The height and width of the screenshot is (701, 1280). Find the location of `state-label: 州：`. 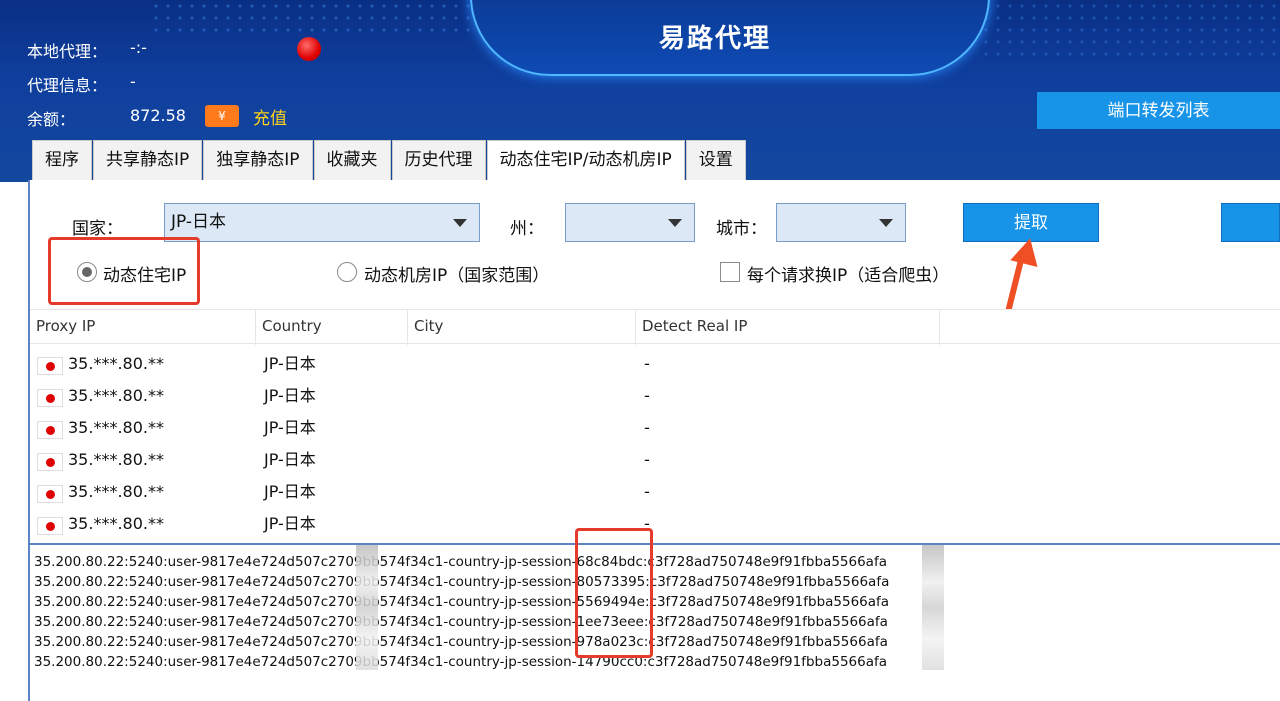

state-label: 州： is located at coordinates (527, 229).